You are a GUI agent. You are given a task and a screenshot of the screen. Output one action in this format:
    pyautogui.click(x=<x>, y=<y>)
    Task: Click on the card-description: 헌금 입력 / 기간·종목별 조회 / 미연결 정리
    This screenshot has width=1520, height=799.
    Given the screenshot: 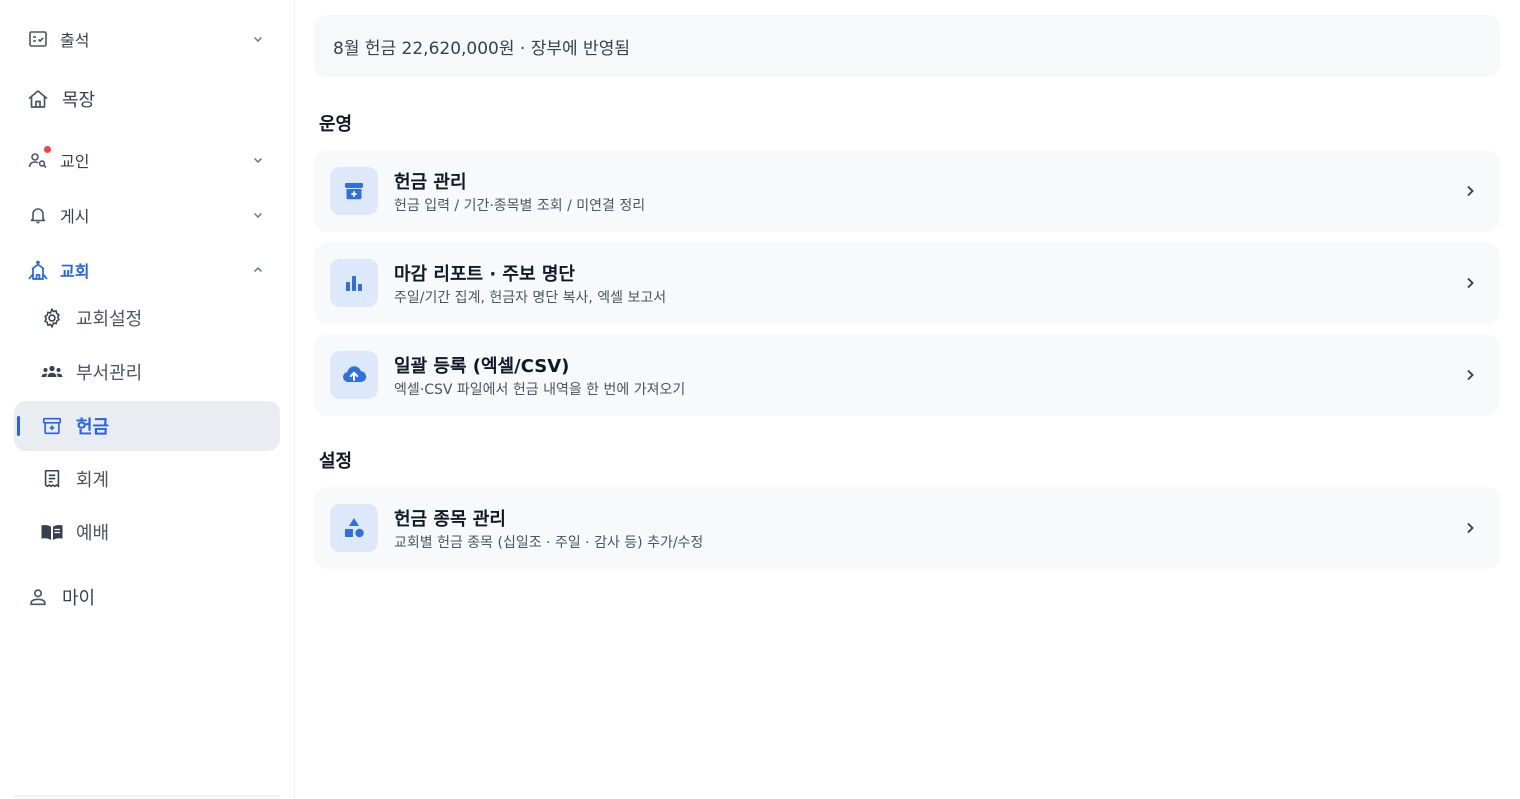 What is the action you would take?
    pyautogui.click(x=520, y=206)
    